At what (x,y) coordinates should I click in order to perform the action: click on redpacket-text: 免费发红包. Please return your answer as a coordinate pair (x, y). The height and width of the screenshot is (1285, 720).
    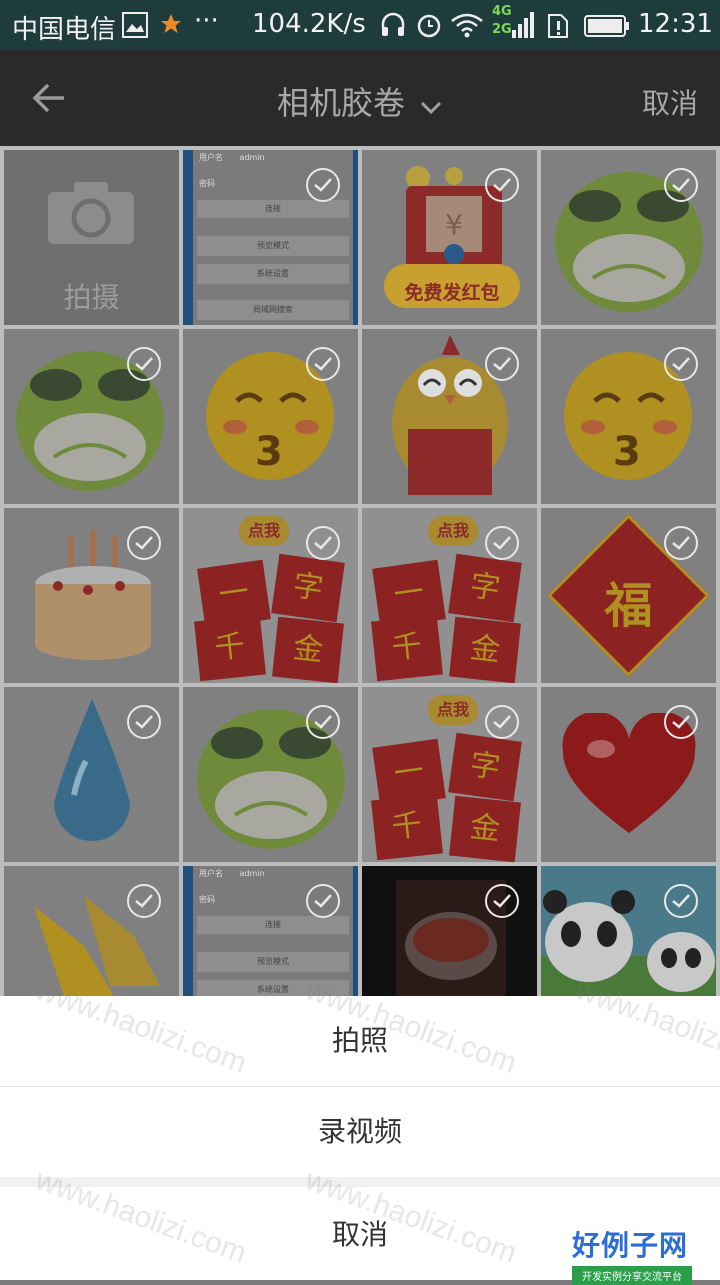
    Looking at the image, I should click on (452, 293).